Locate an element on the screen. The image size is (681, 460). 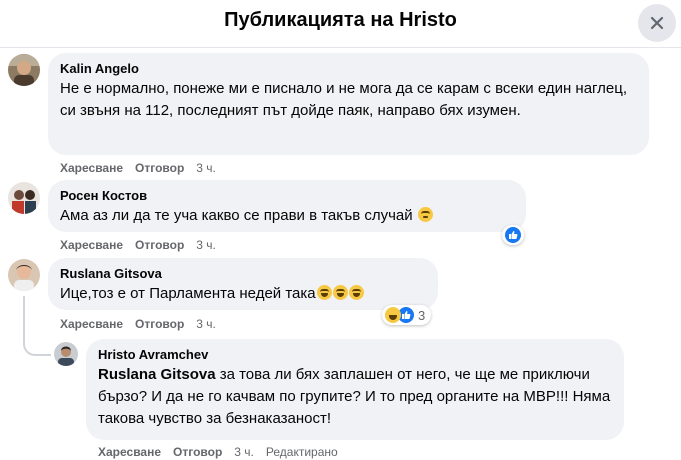
reaction-summary: 3 is located at coordinates (407, 315).